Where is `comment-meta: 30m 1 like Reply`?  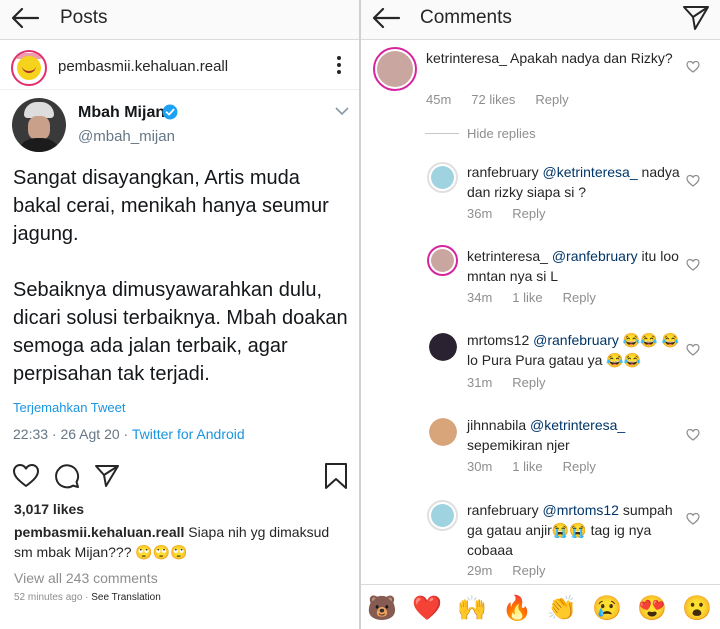 comment-meta: 30m 1 like Reply is located at coordinates (541, 466).